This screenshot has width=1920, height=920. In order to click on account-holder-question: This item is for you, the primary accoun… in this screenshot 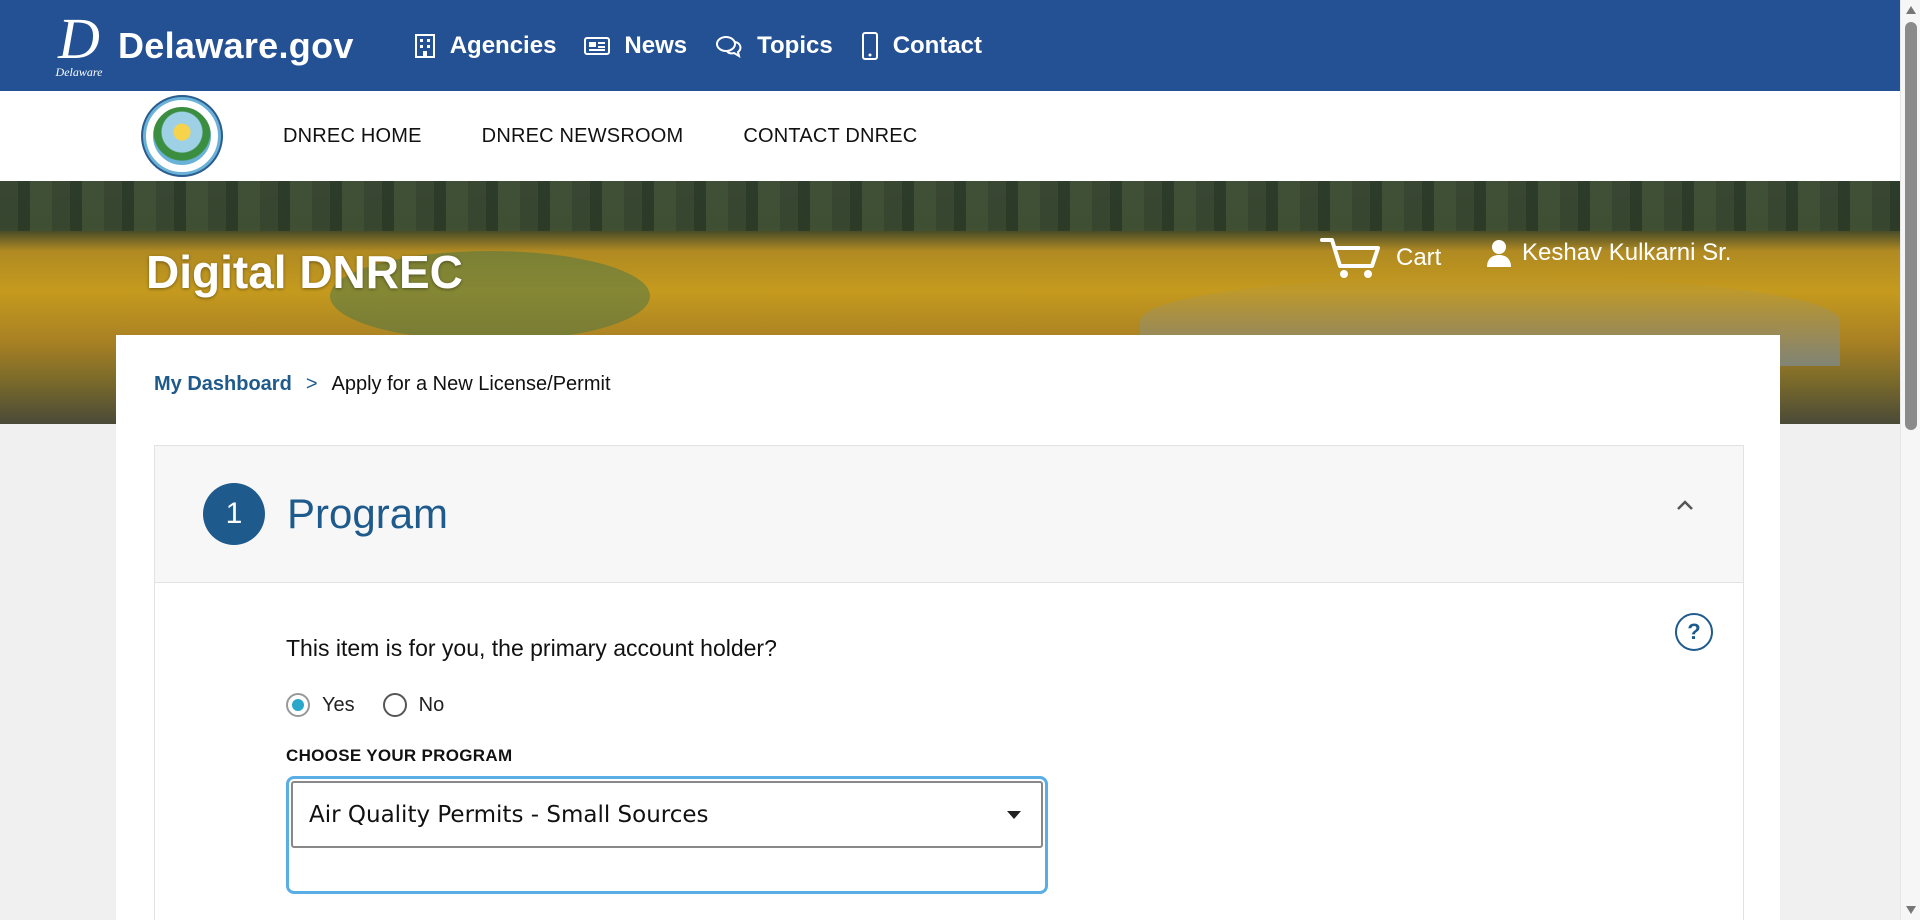, I will do `click(531, 648)`.